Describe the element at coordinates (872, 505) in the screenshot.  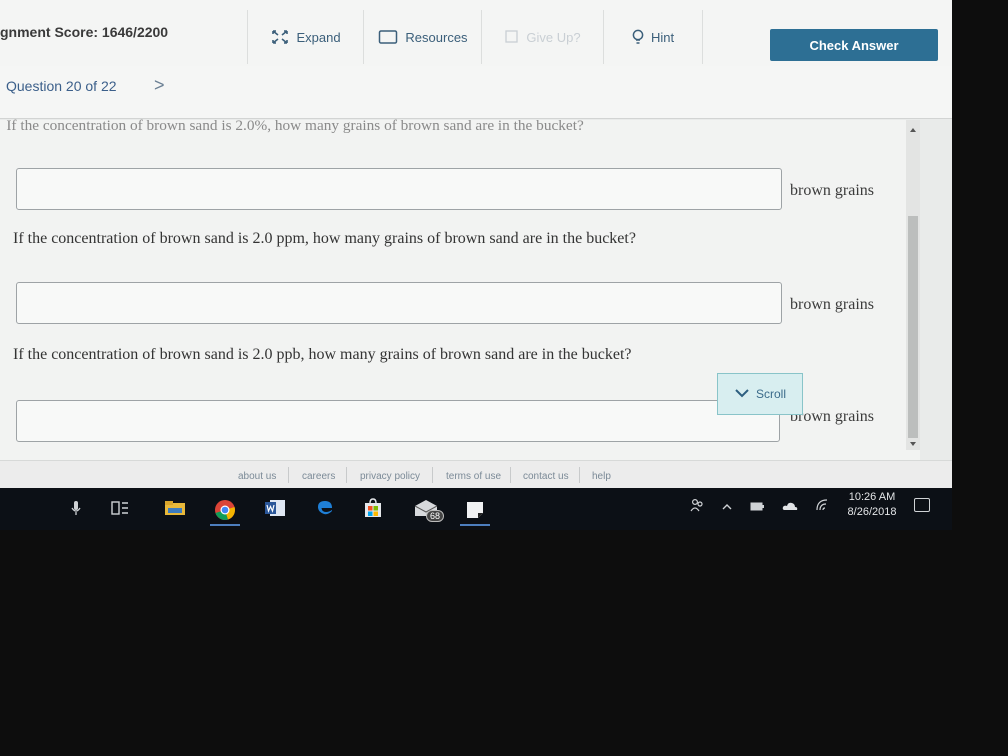
I see `system-clock: 10:26 AM 8/26/2018` at that location.